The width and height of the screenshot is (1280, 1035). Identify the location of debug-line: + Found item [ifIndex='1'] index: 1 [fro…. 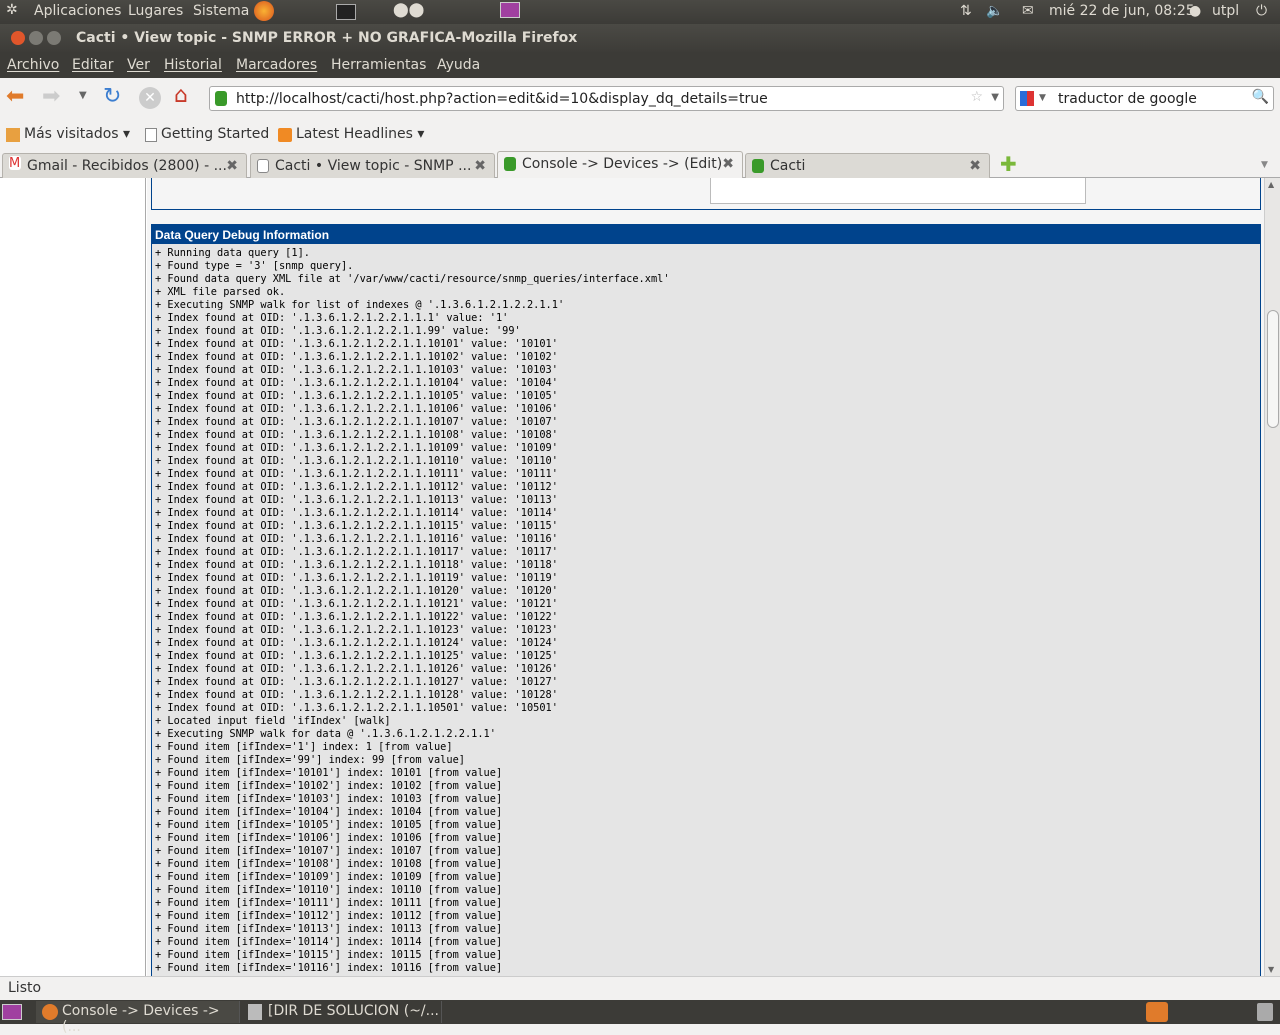
(304, 747).